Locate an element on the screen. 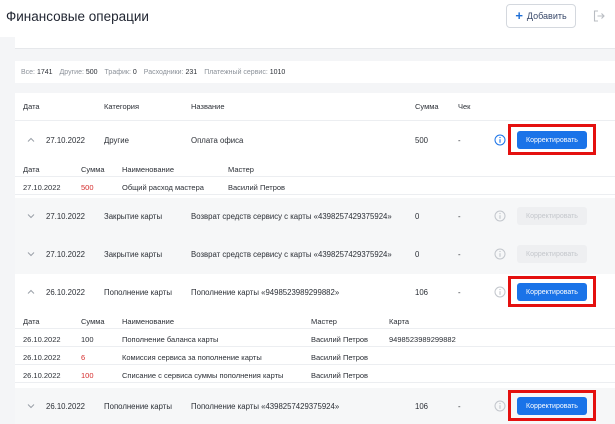  stat-other: Другие: 500 is located at coordinates (78, 72).